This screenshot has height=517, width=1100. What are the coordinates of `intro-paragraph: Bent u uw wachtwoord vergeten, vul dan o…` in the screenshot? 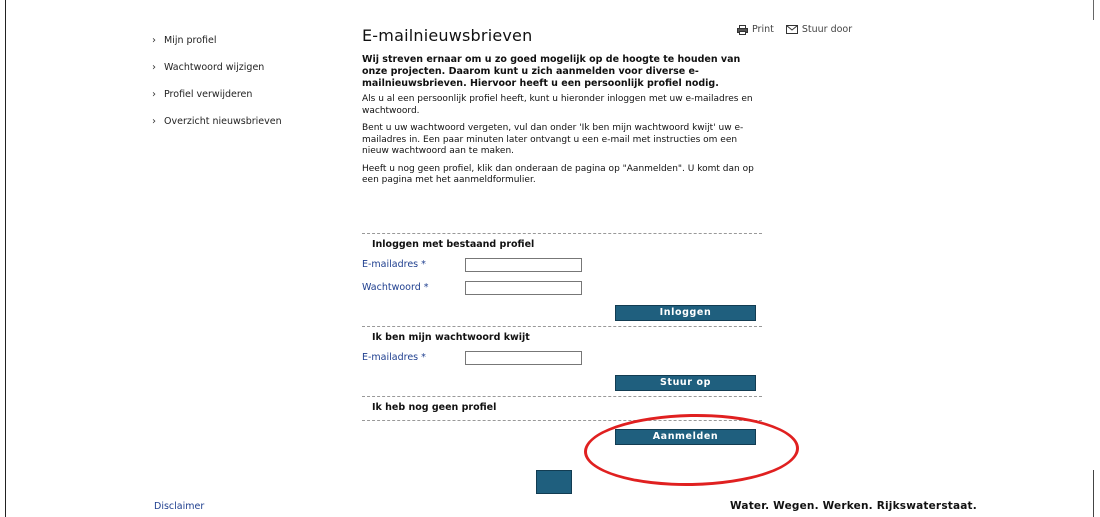 It's located at (553, 139).